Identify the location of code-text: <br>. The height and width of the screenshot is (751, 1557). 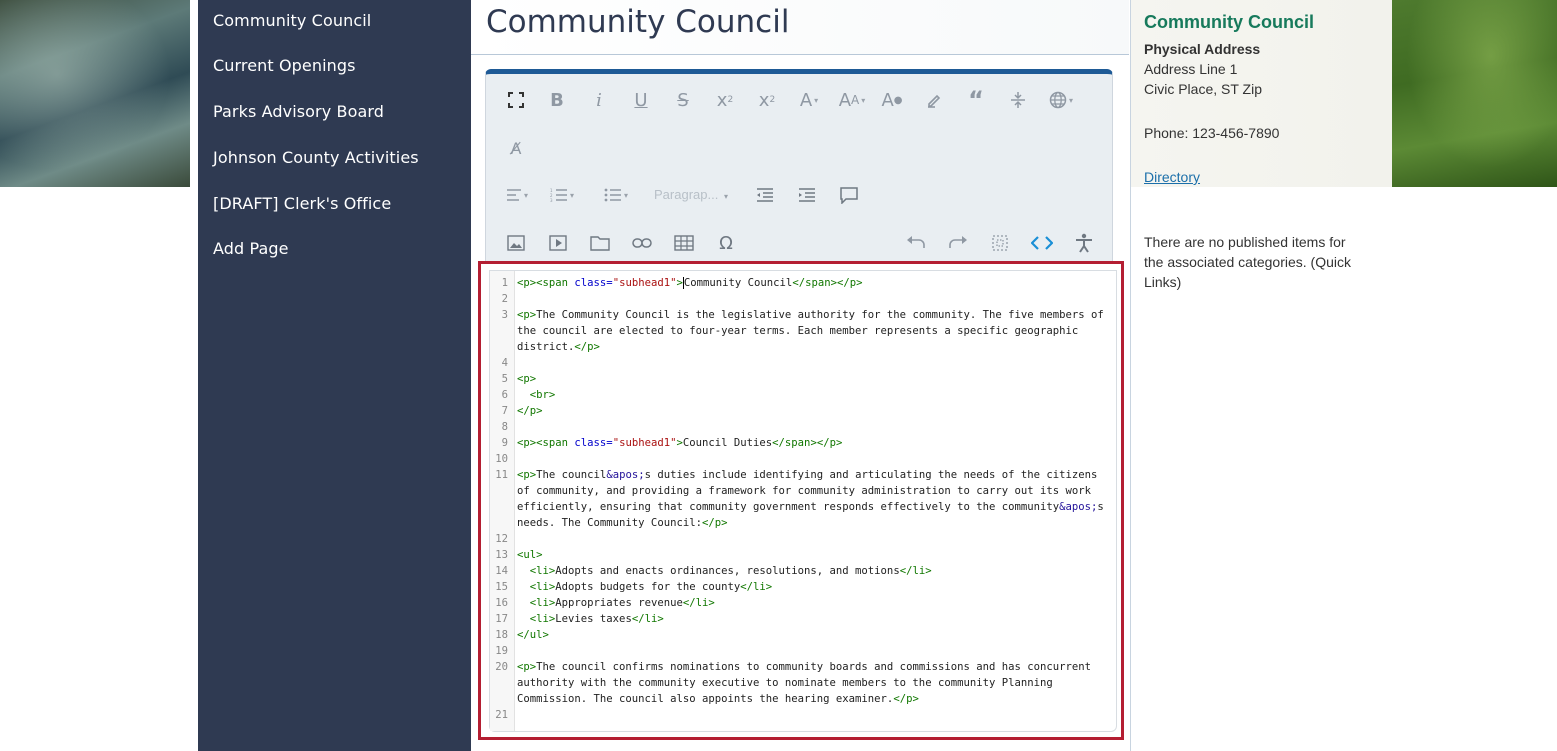
(542, 395).